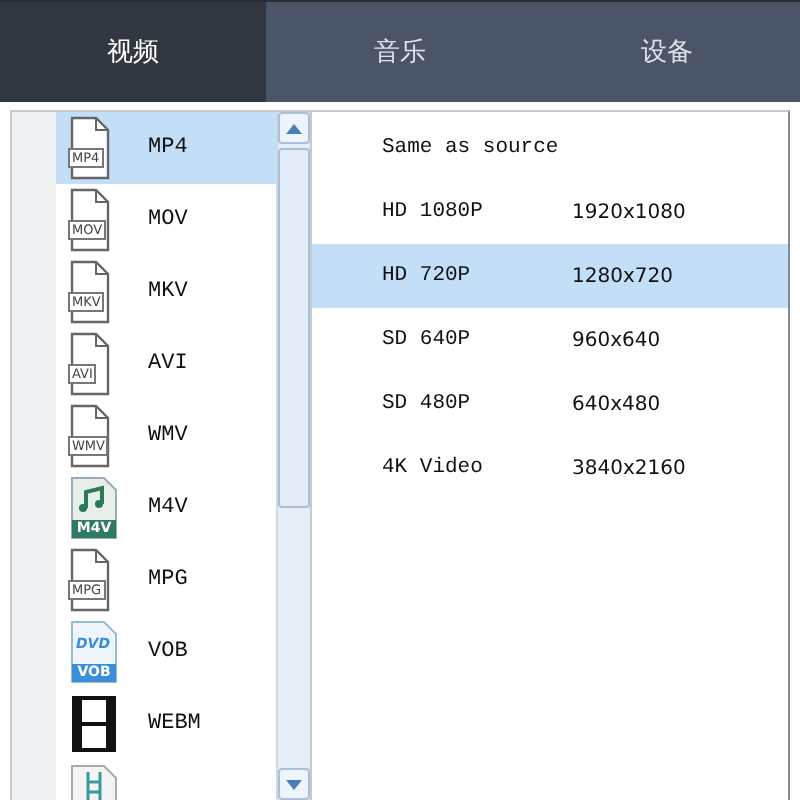  I want to click on resolution-item: 4K Video 3840x2160, so click(550, 468).